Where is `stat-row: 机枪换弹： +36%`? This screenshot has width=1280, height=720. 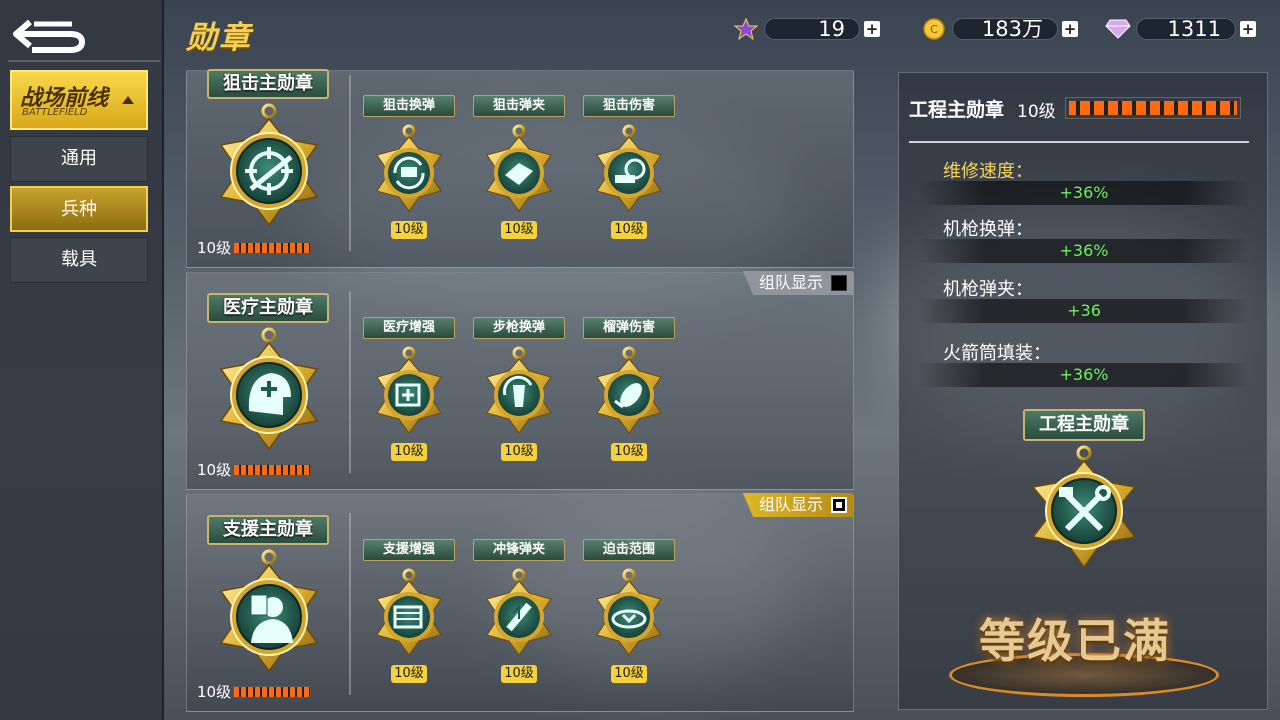
stat-row: 机枪换弹： +36% is located at coordinates (1084, 246).